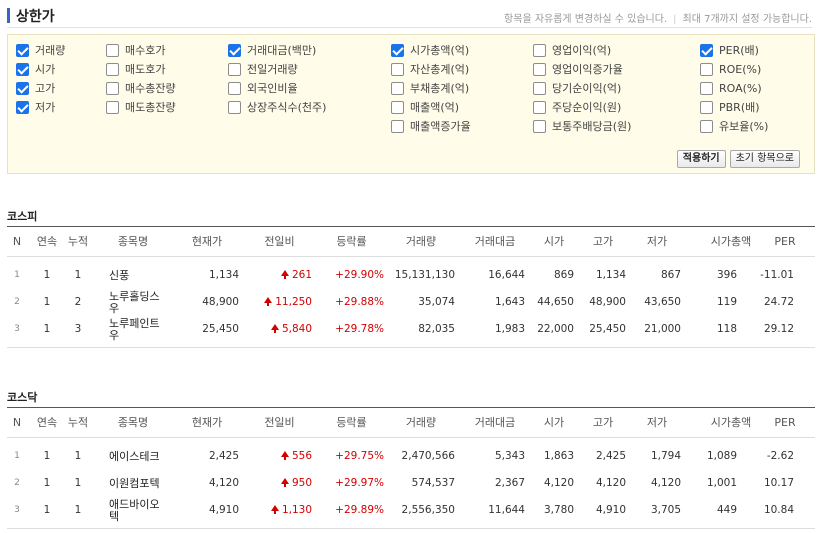 The height and width of the screenshot is (533, 819). Describe the element at coordinates (35, 88) in the screenshot. I see `option-item: 고가` at that location.